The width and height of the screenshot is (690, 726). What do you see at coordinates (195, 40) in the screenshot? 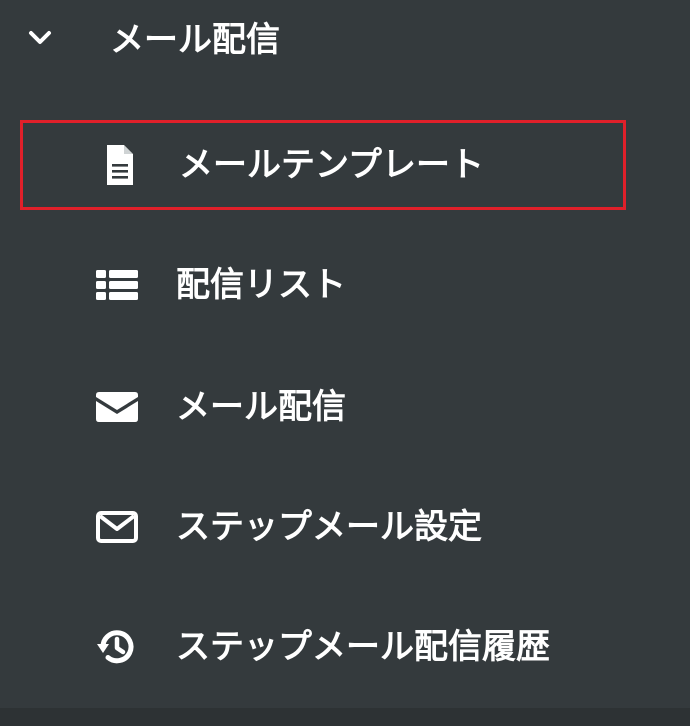
I see `sidebar-section-title: メール配信` at bounding box center [195, 40].